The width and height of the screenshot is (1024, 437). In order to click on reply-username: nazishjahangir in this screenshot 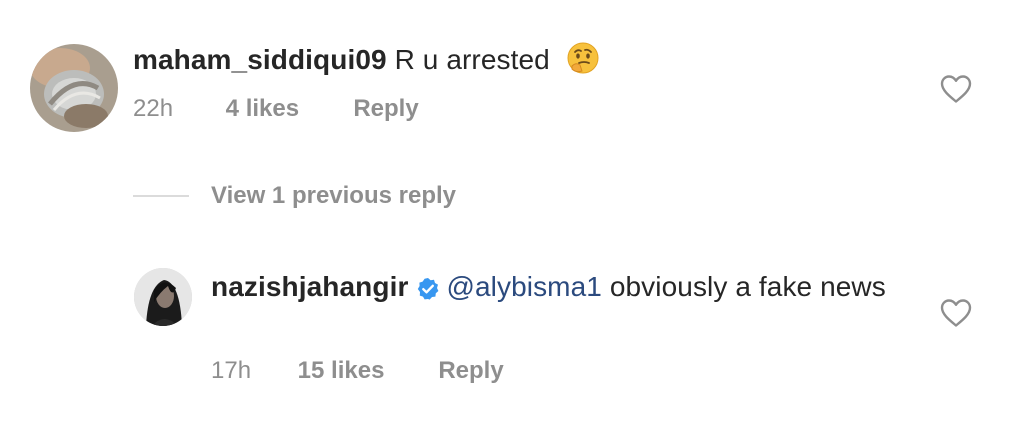, I will do `click(309, 286)`.